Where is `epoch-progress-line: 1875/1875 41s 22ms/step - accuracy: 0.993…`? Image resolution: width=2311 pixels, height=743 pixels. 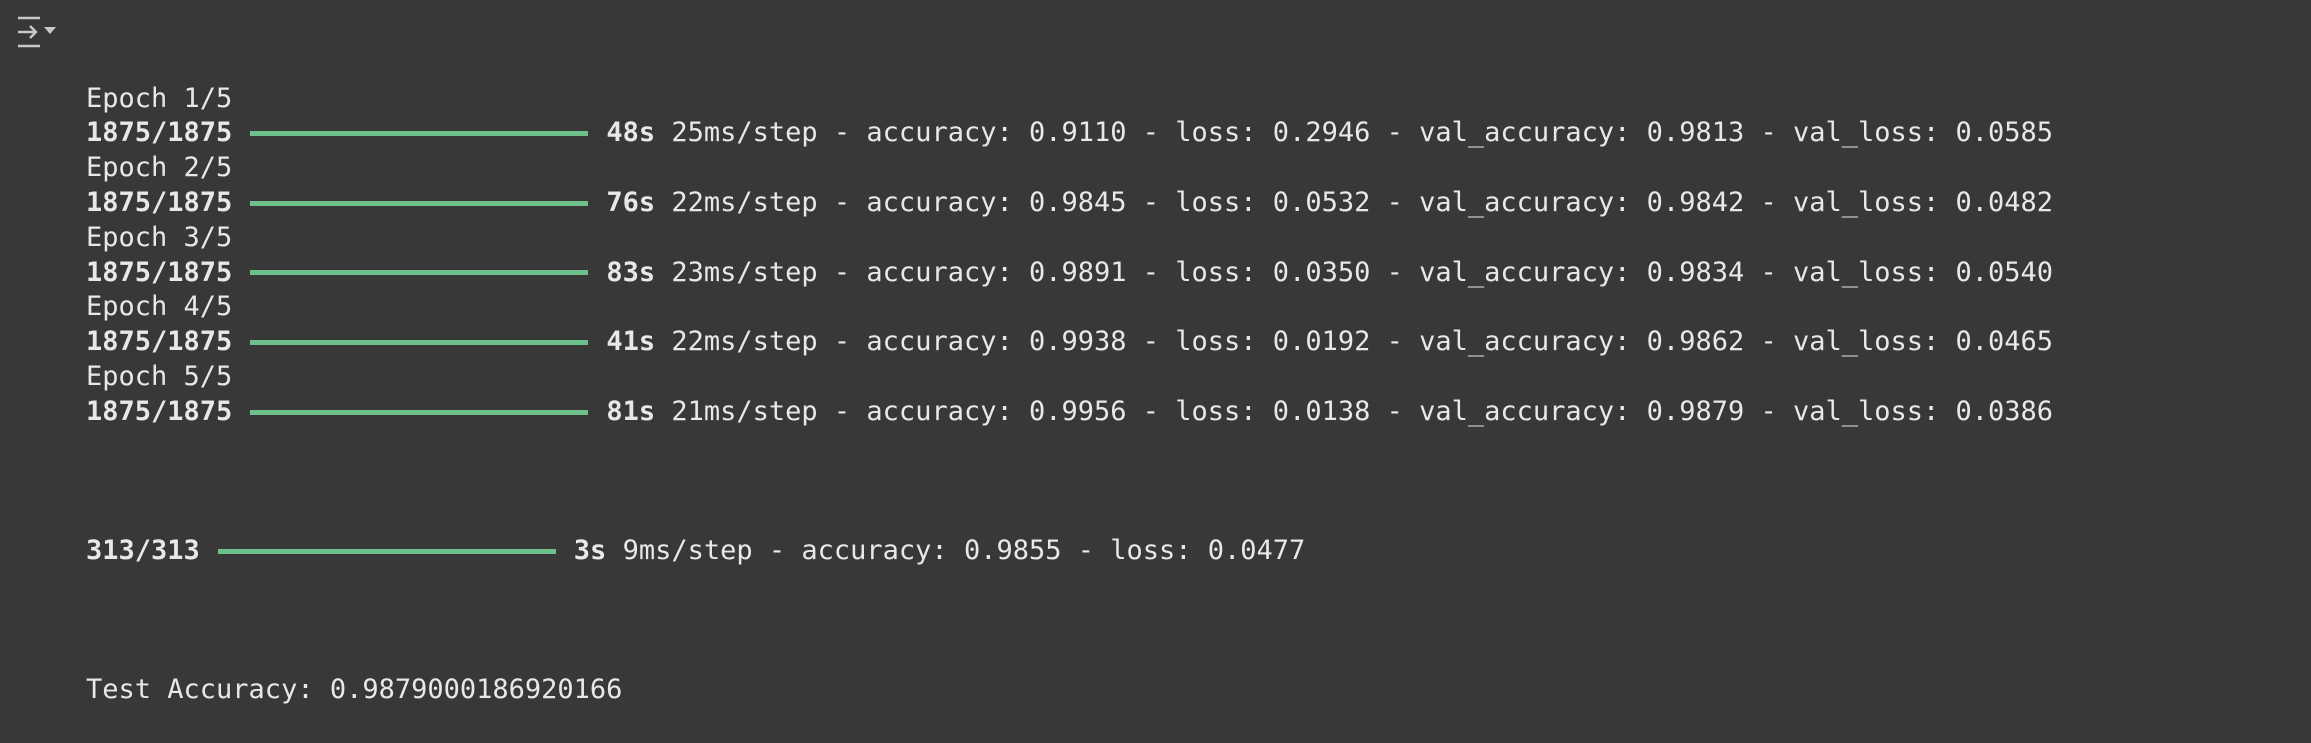
epoch-progress-line: 1875/1875 41s 22ms/step - accuracy: 0.993… is located at coordinates (1069, 342).